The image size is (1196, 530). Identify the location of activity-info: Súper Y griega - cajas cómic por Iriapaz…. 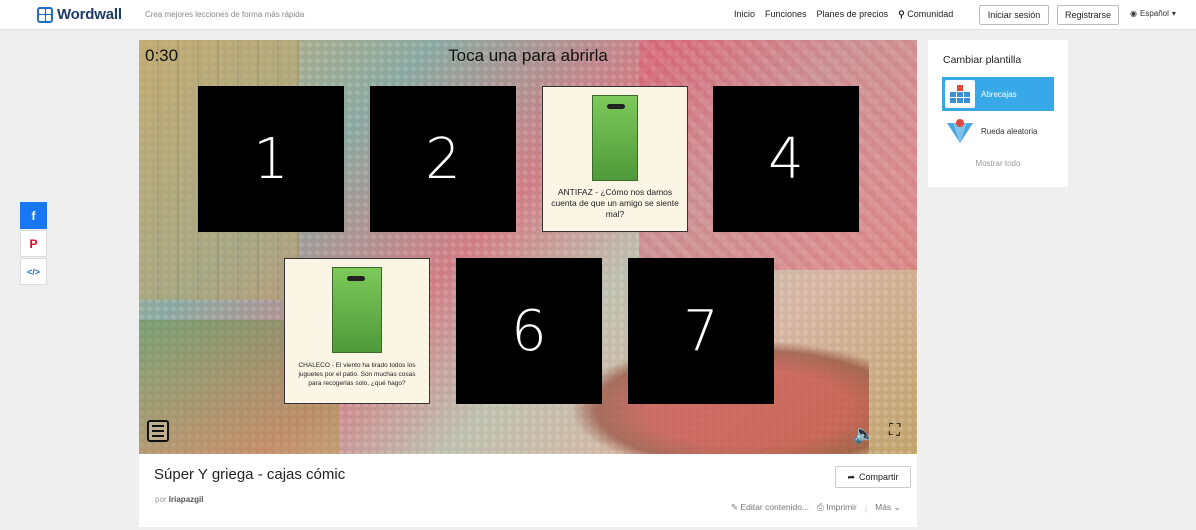
(528, 490).